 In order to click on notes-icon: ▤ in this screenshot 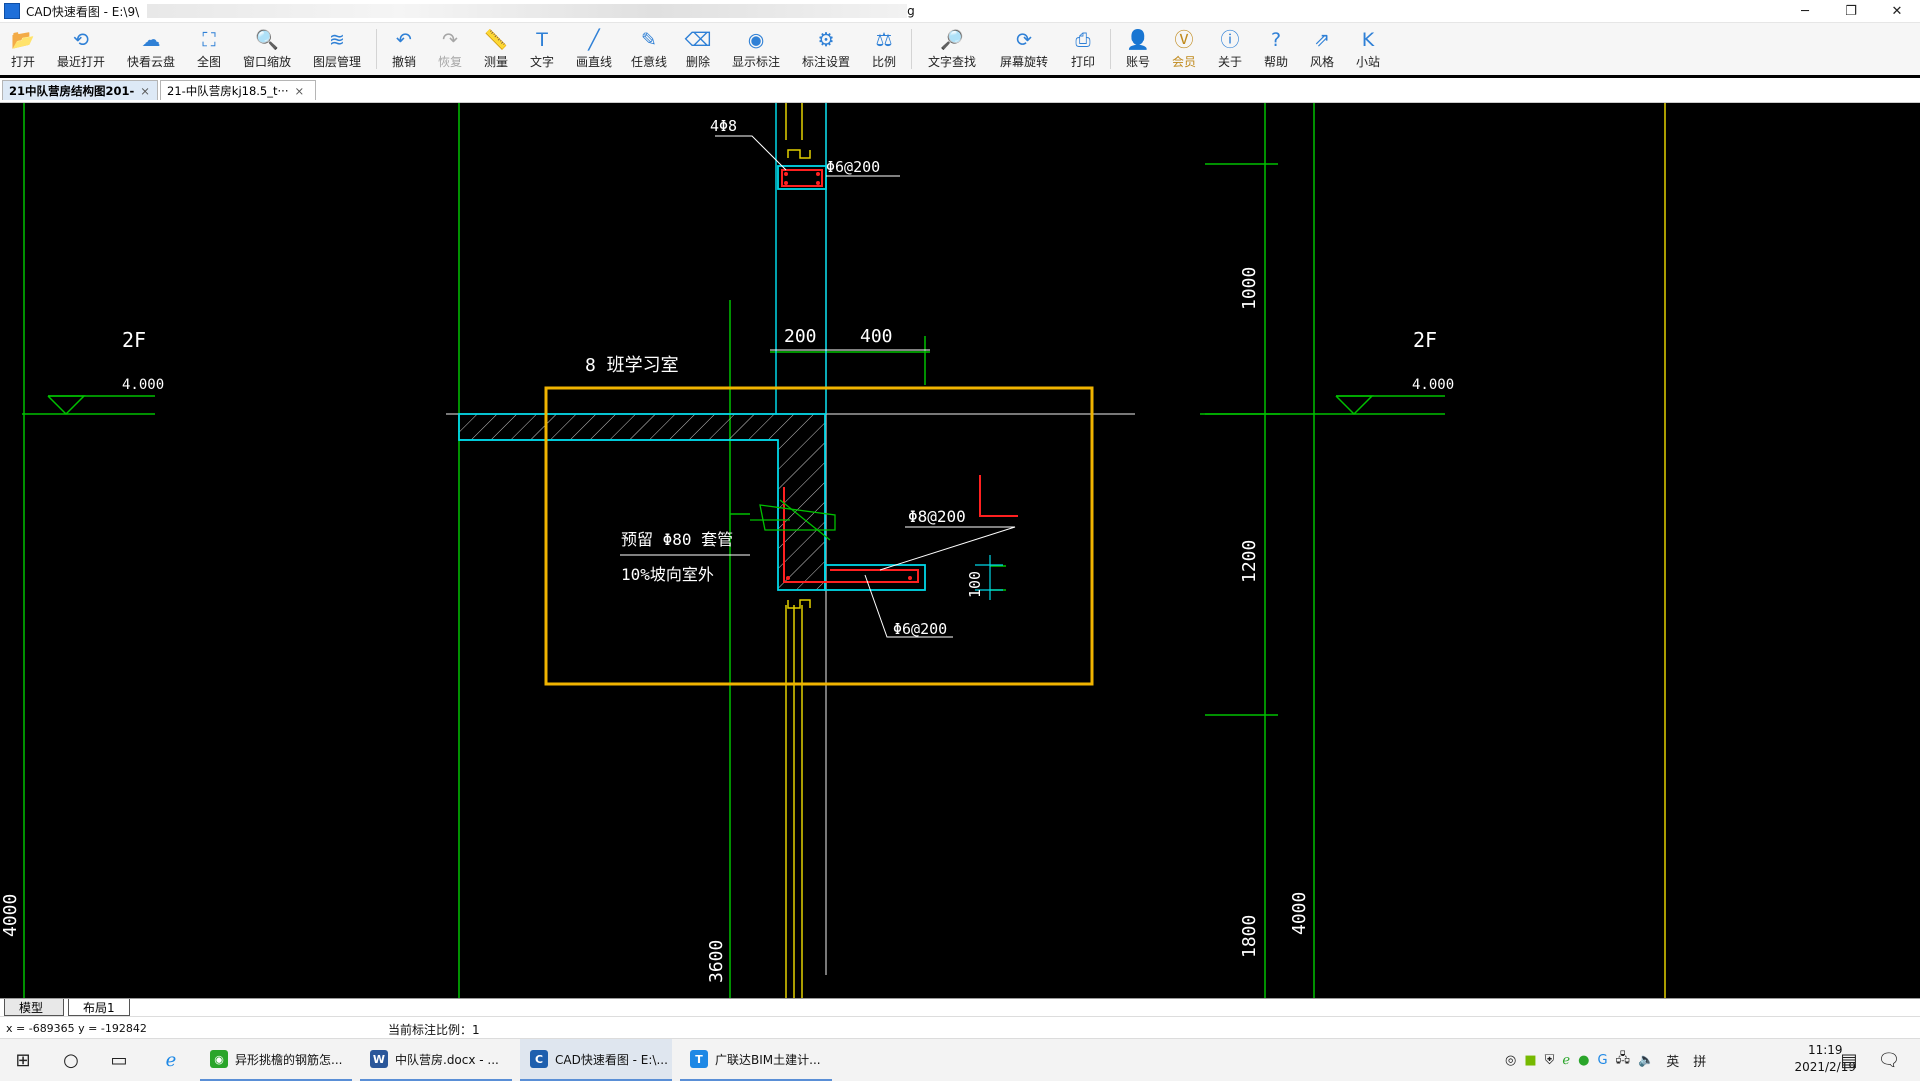, I will do `click(1849, 1060)`.